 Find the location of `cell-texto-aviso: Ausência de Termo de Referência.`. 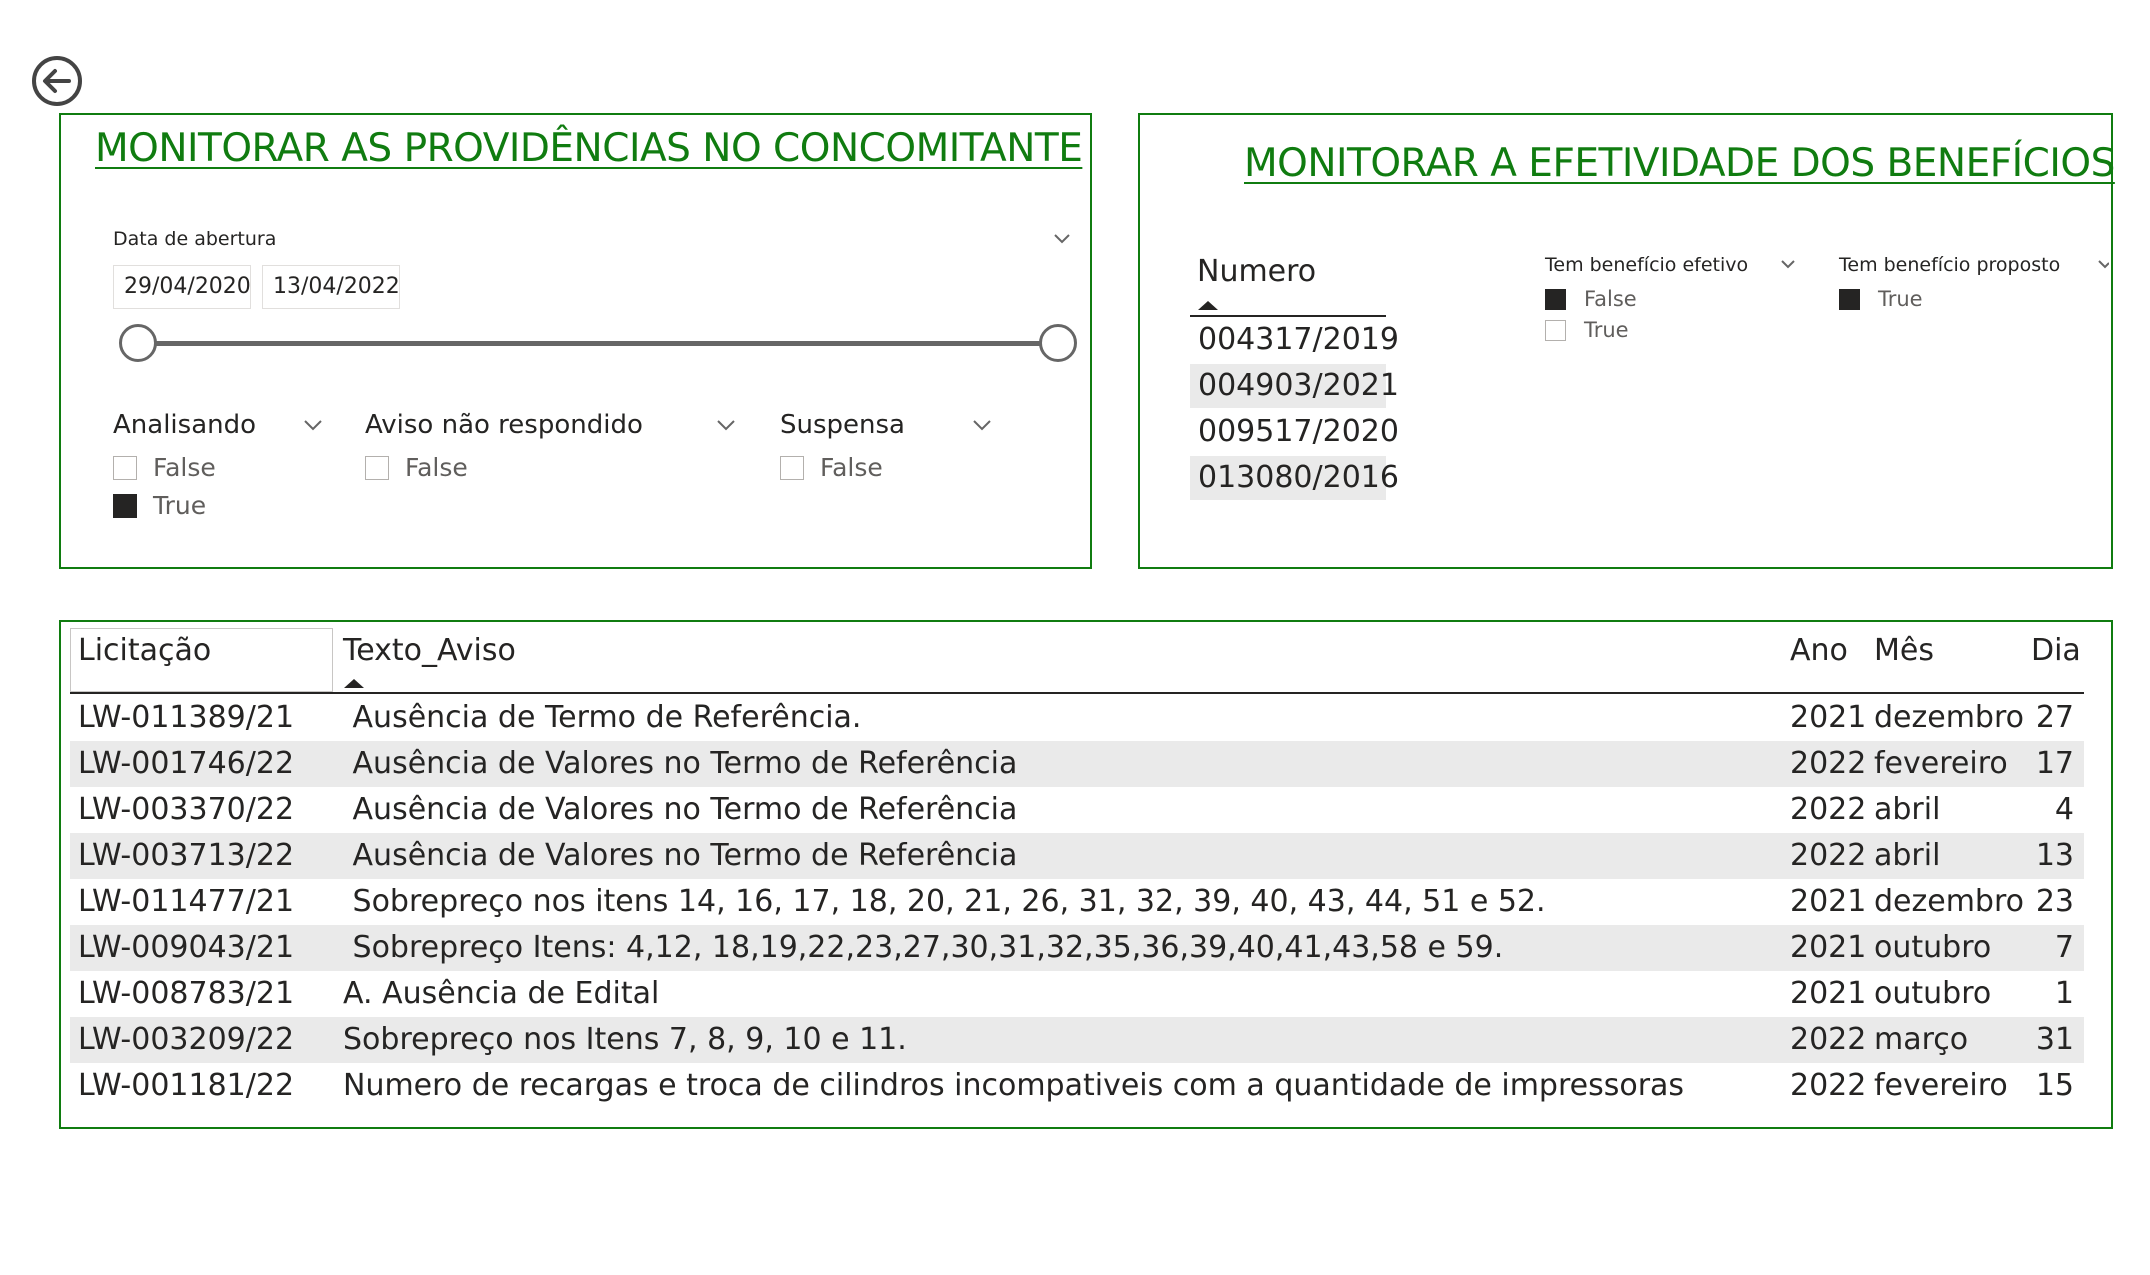

cell-texto-aviso: Ausência de Termo de Referência. is located at coordinates (602, 717).